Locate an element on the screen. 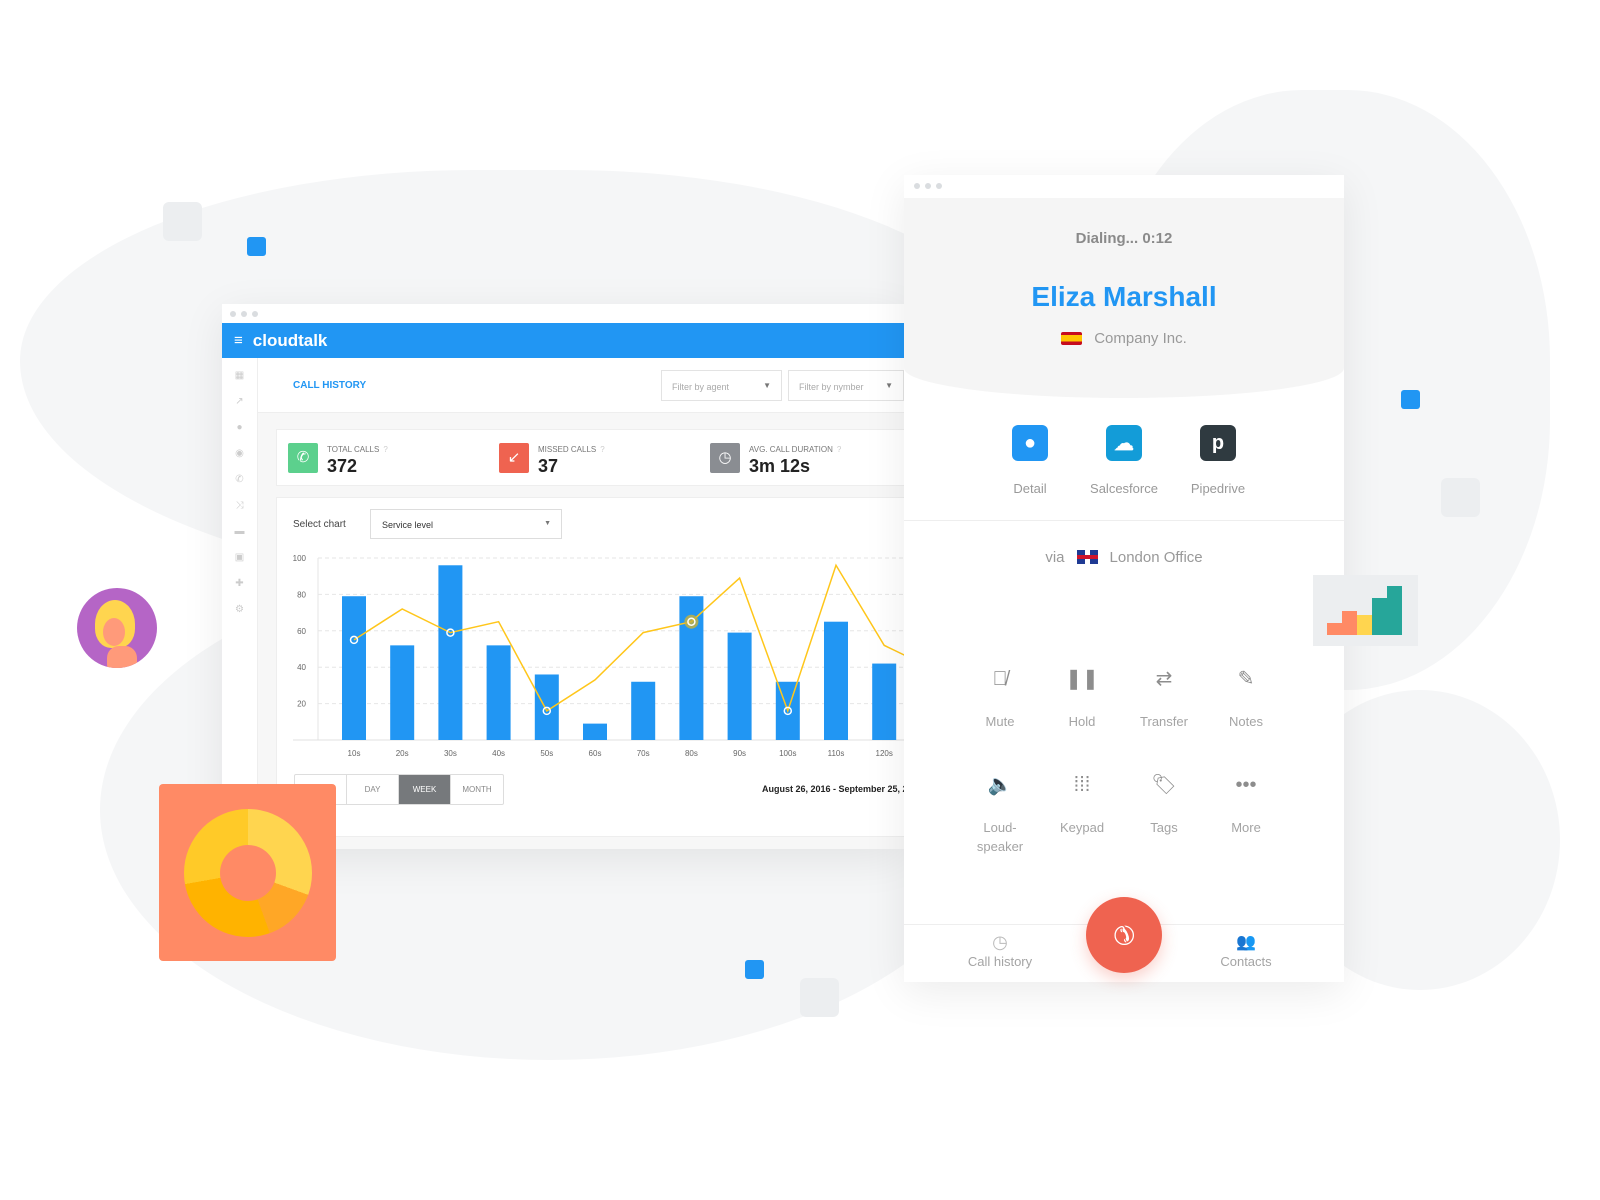  loudspeaker-button: 🔈 Loud- speaker is located at coordinates (1000, 815).